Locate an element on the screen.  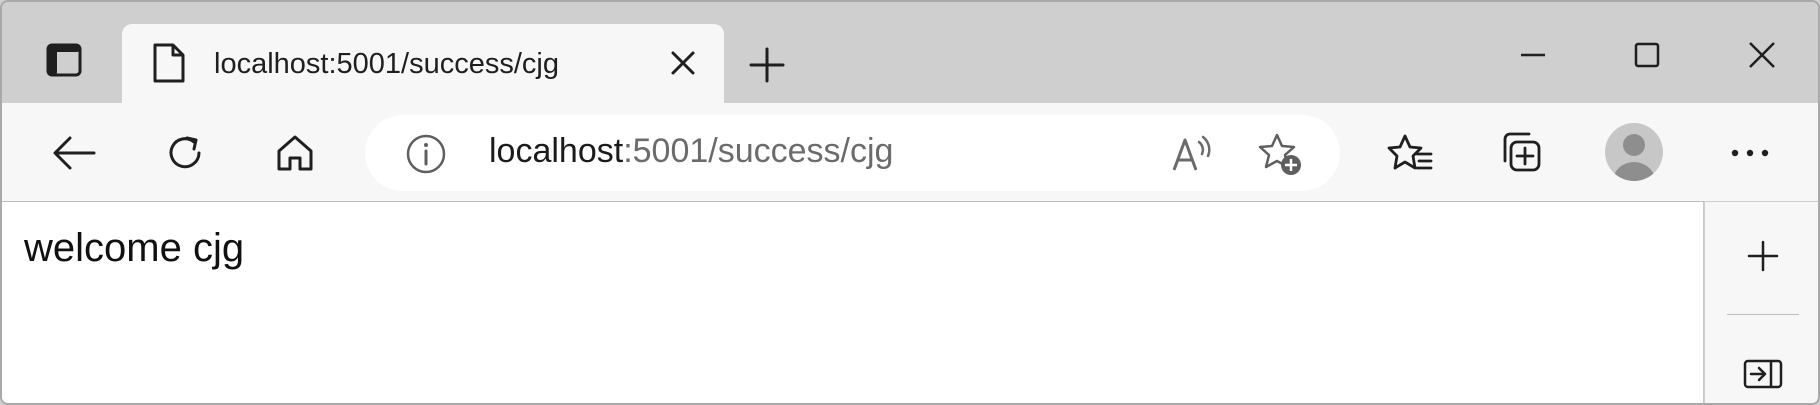
minimize-icon is located at coordinates (1533, 55).